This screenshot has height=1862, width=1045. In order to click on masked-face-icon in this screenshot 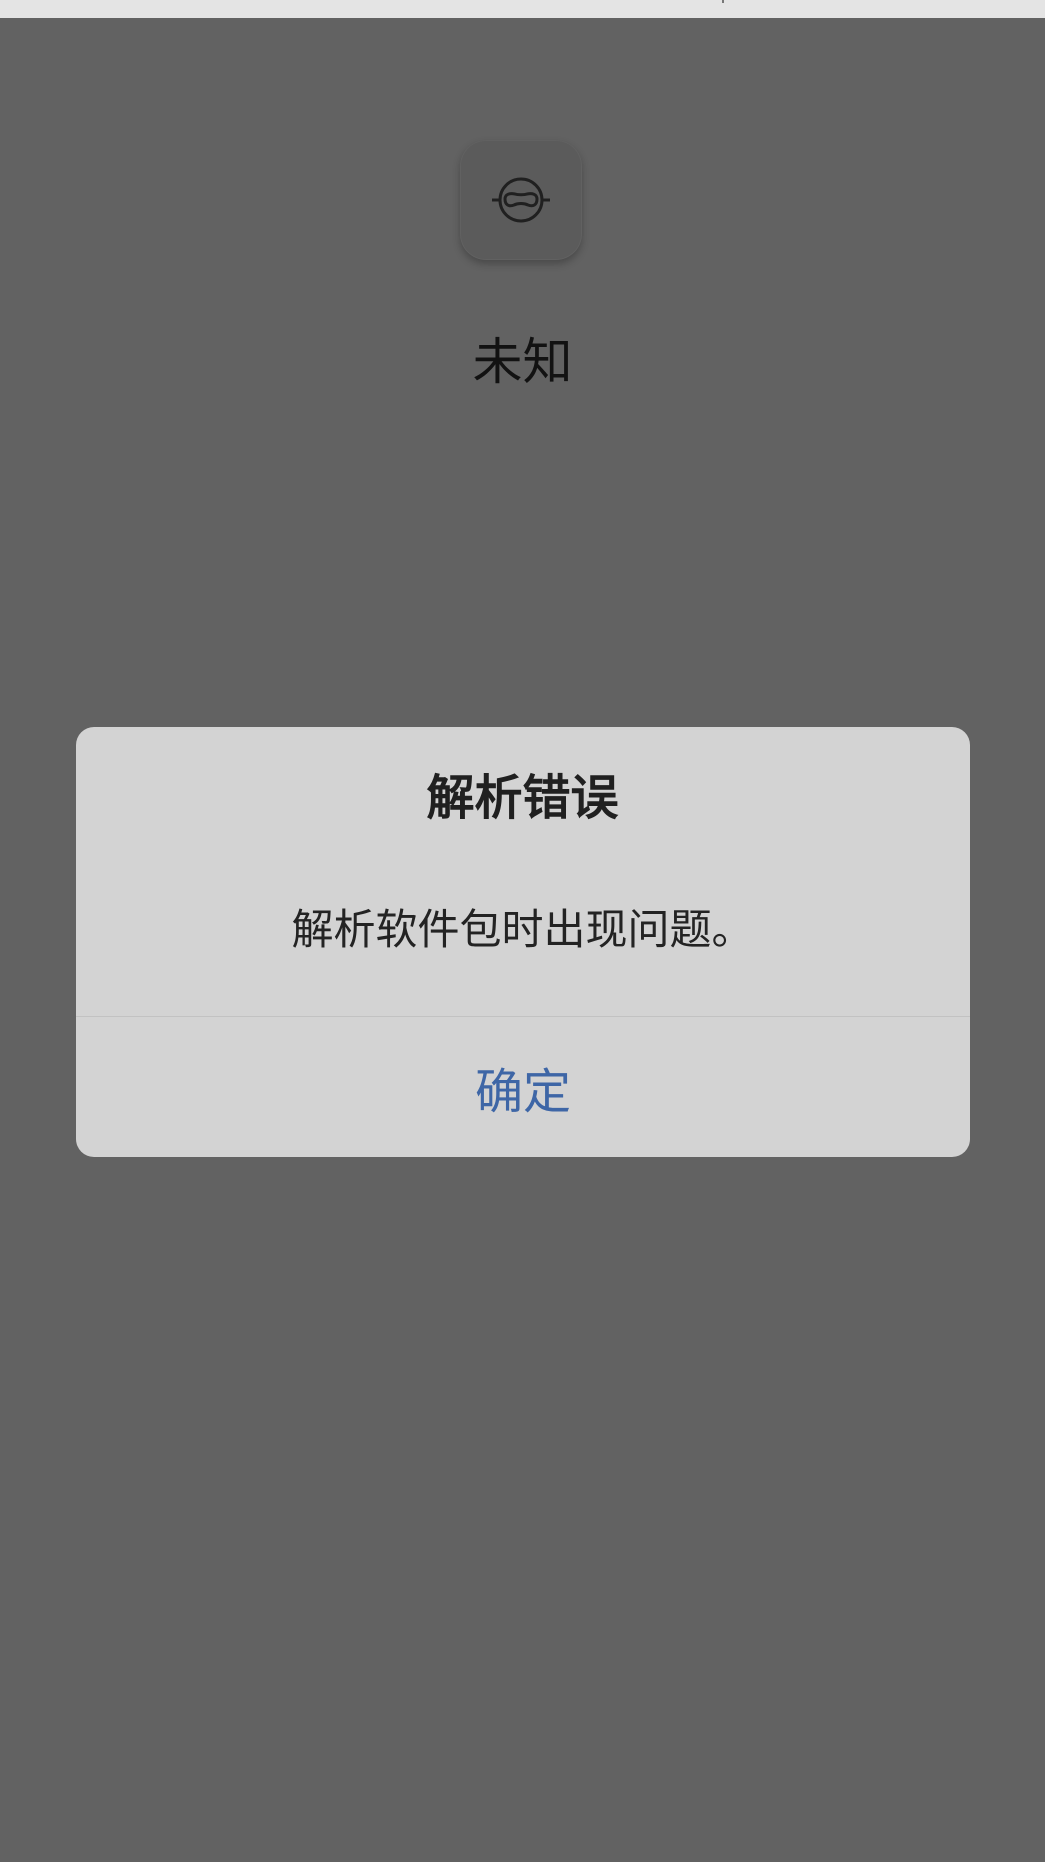, I will do `click(521, 200)`.